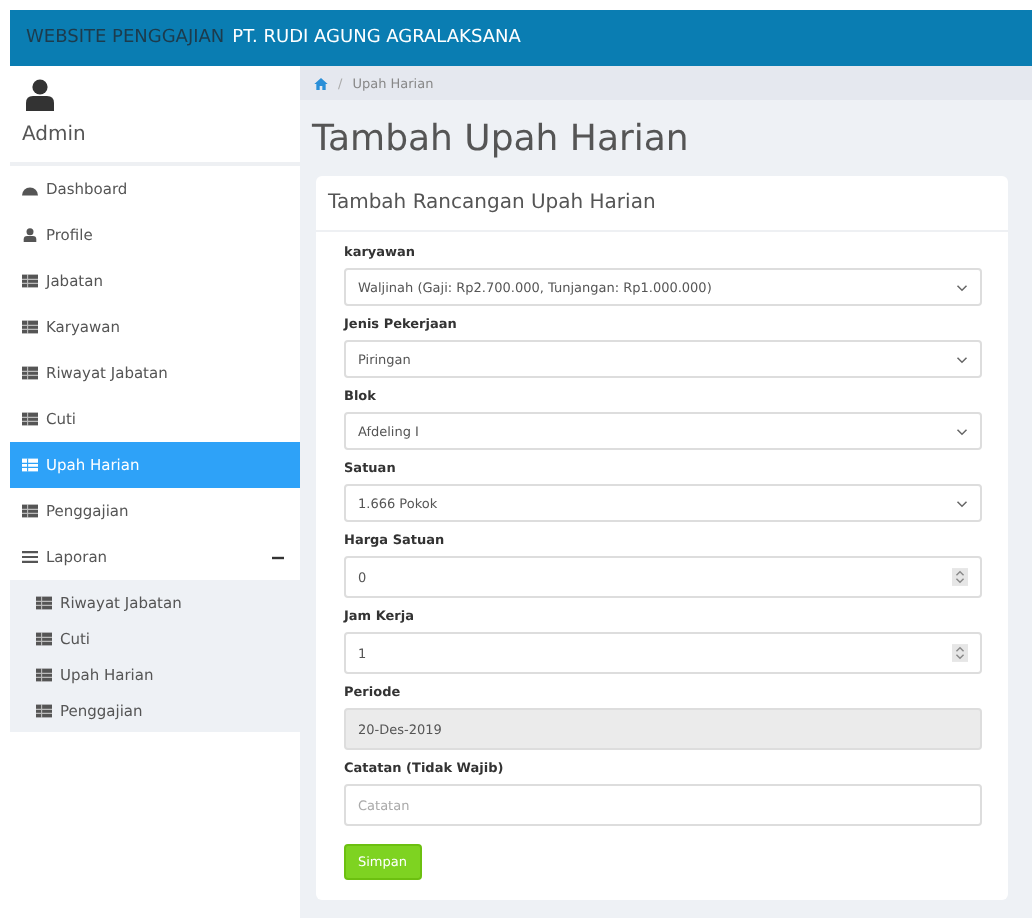 The height and width of the screenshot is (918, 1032). Describe the element at coordinates (125, 38) in the screenshot. I see `site-title: WEBSITE PENGGAJIAN` at that location.